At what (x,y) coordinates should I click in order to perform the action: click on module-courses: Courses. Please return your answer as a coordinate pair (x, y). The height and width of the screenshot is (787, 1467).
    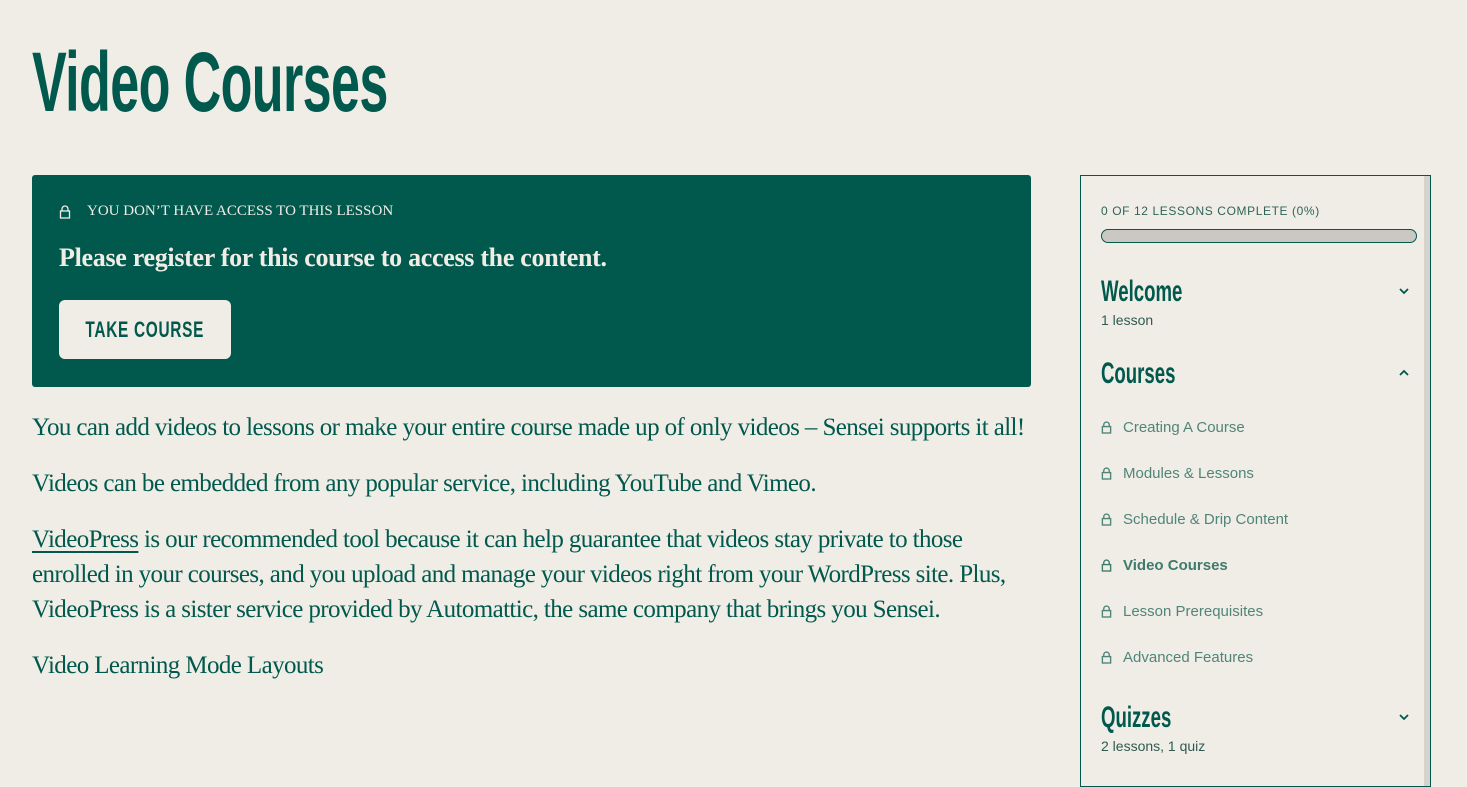
    Looking at the image, I should click on (1256, 374).